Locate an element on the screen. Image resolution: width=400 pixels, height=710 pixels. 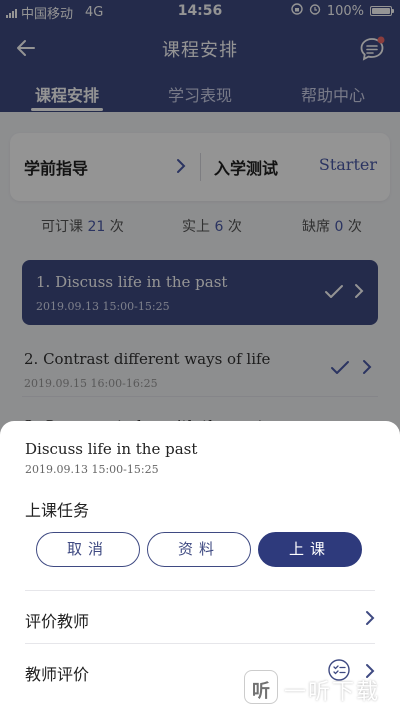
attend-class-button: 上课 is located at coordinates (310, 549).